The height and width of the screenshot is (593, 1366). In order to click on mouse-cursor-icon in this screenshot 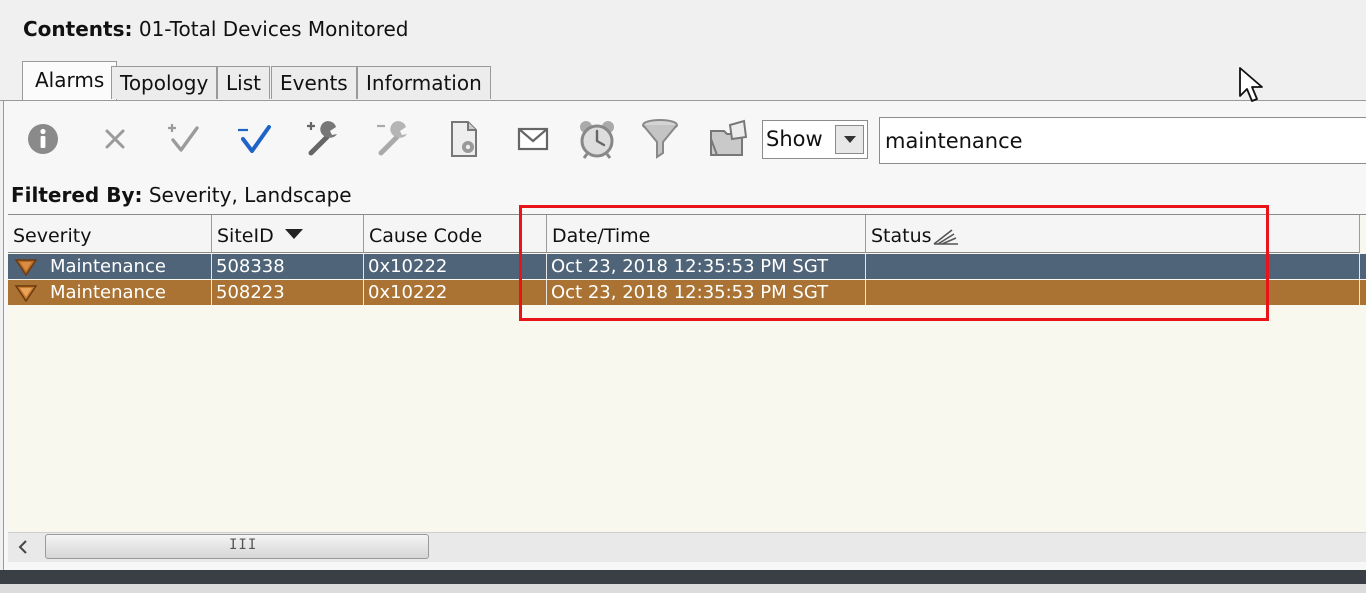, I will do `click(1251, 84)`.